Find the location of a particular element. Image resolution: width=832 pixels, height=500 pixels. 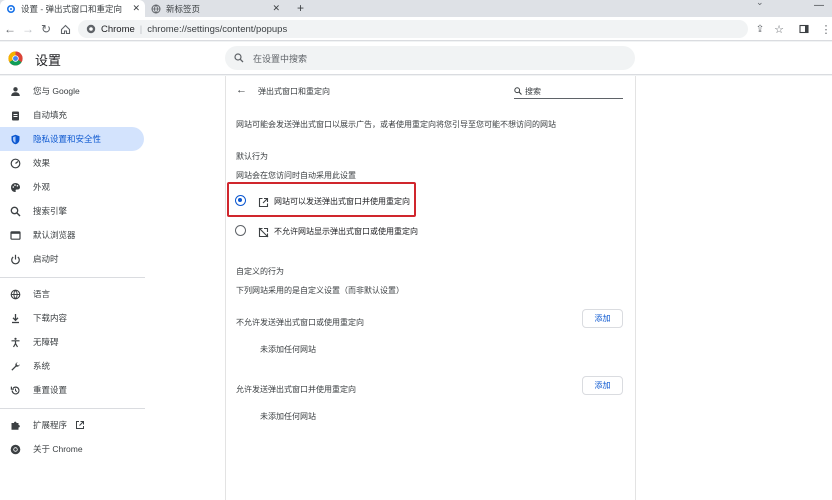

menu-kebab-icon: ⋮ is located at coordinates (825, 29).